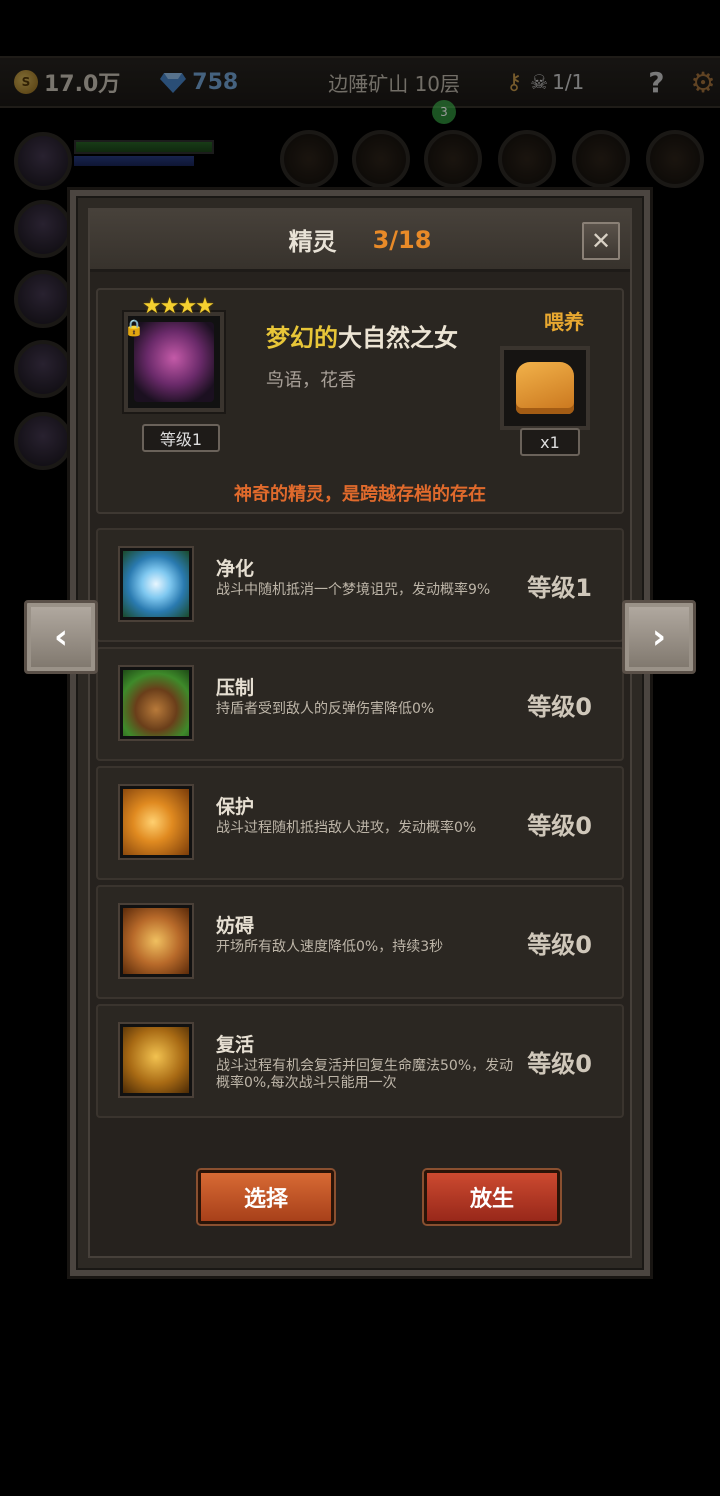 The height and width of the screenshot is (1496, 720). Describe the element at coordinates (398, 338) in the screenshot. I see `sprite-name-main: 大自然之女` at that location.